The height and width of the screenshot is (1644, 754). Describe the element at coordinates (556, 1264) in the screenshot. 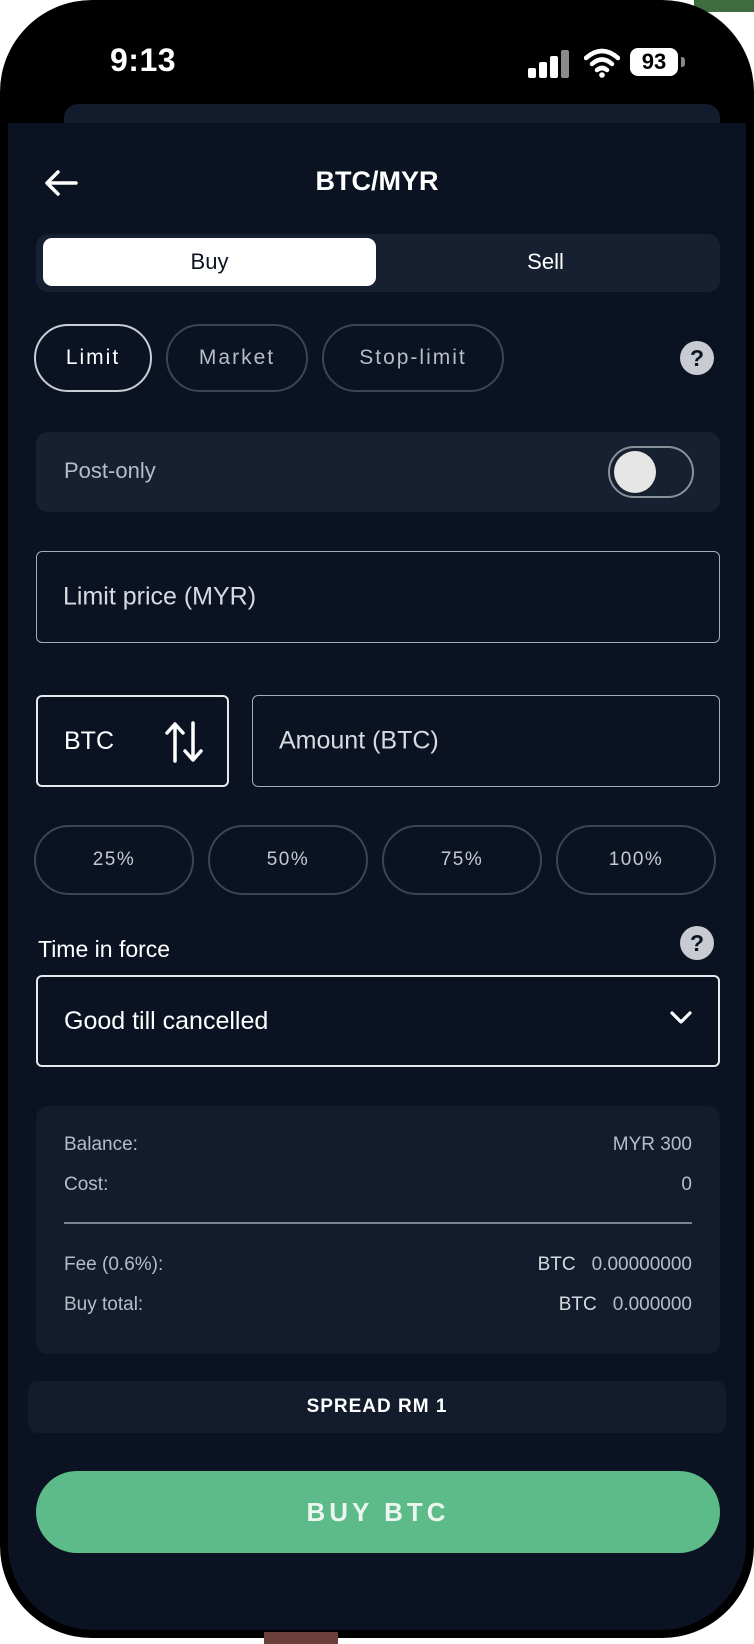

I see `fee-currency: BTC` at that location.